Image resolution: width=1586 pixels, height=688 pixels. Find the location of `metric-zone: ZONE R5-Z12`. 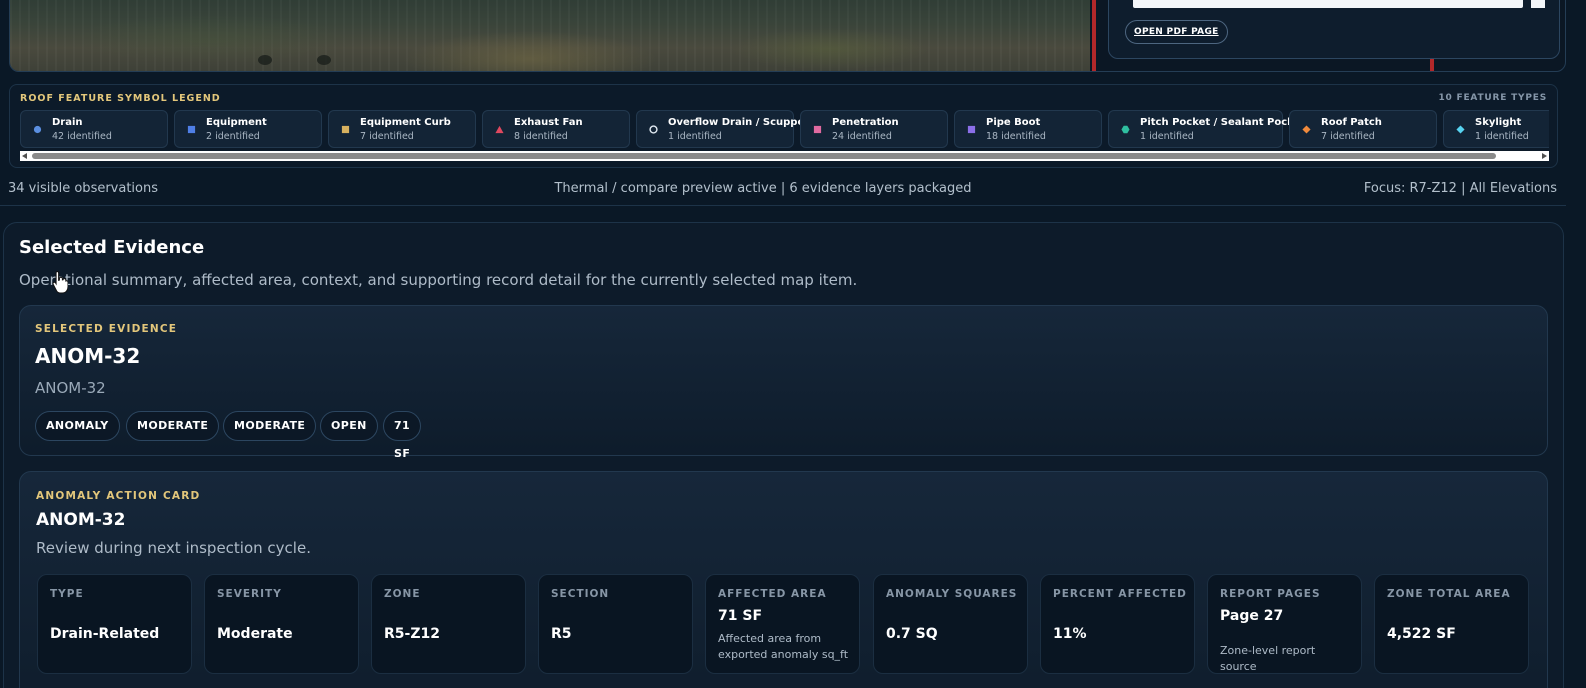

metric-zone: ZONE R5-Z12 is located at coordinates (448, 624).